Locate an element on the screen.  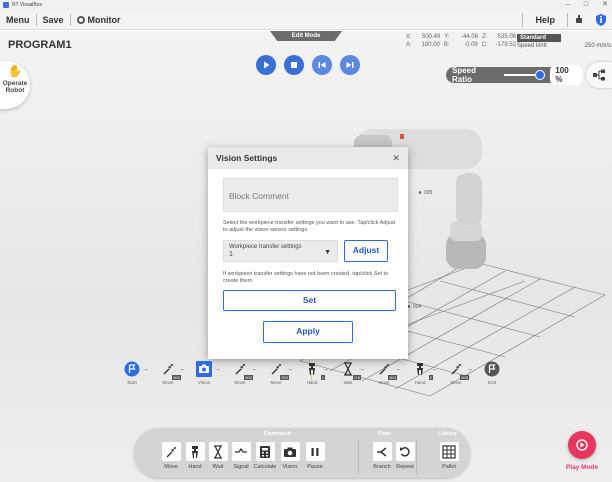
block-comment-input: Block Comment is located at coordinates (310, 195).